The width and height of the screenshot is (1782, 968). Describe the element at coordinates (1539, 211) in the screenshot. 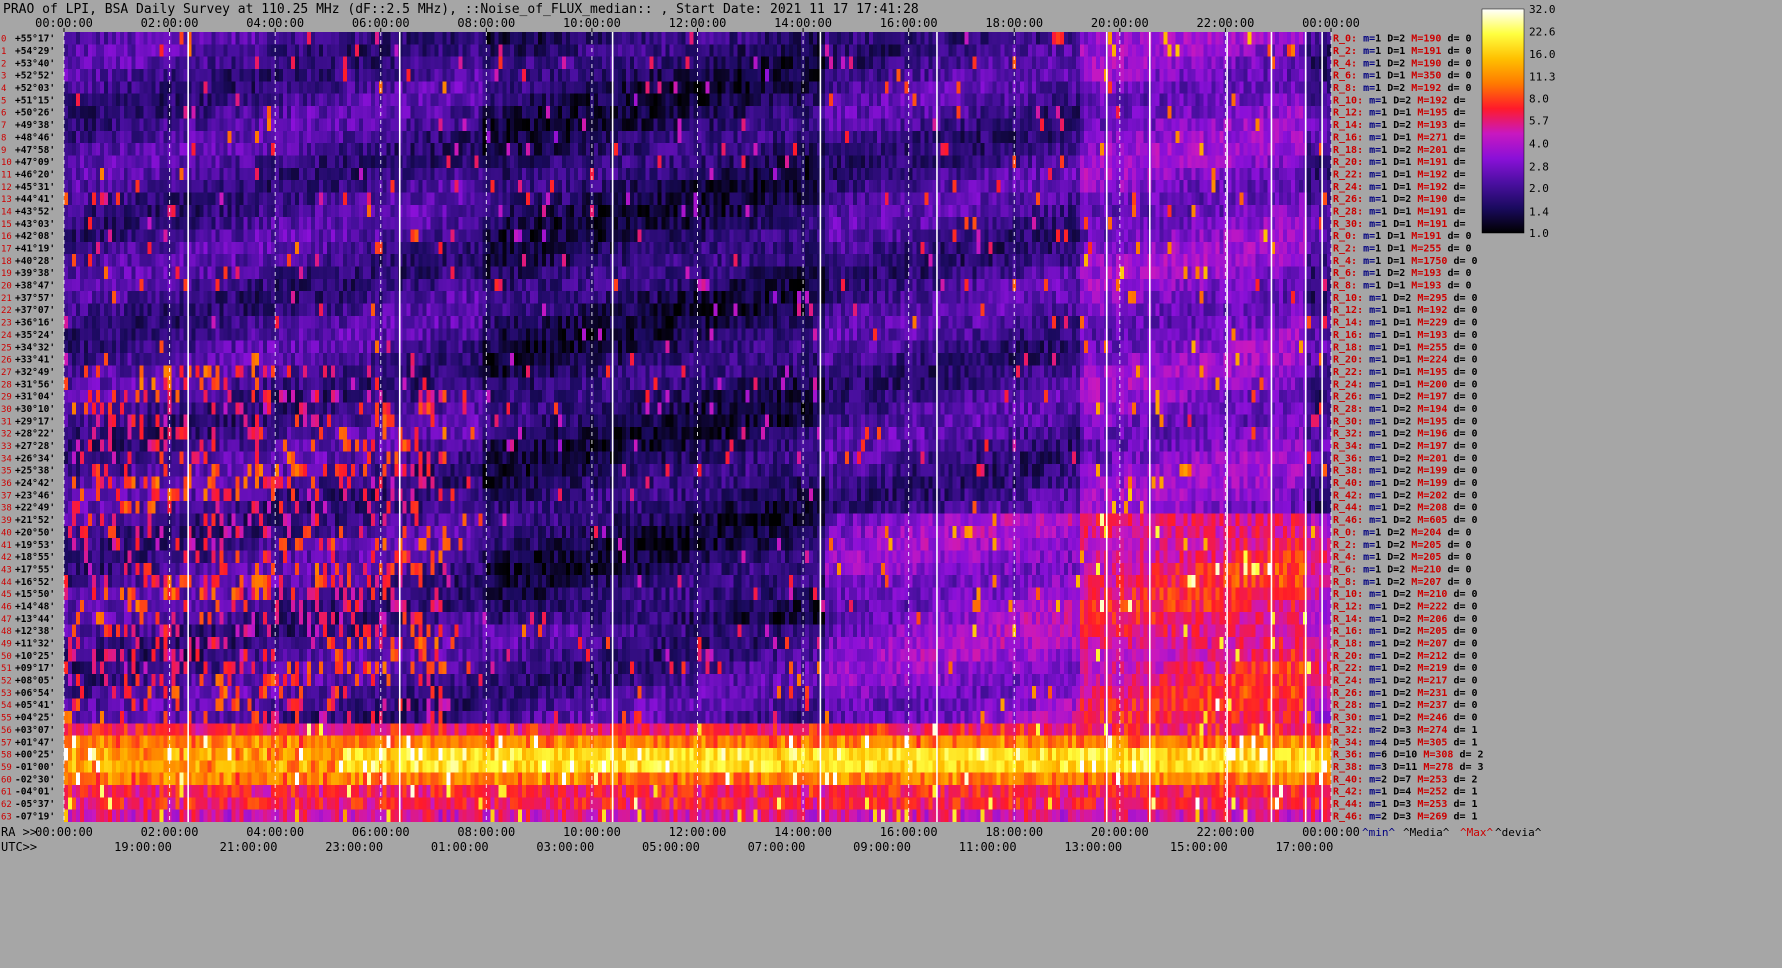

I see `colorbar-tick-label: 1.4` at that location.